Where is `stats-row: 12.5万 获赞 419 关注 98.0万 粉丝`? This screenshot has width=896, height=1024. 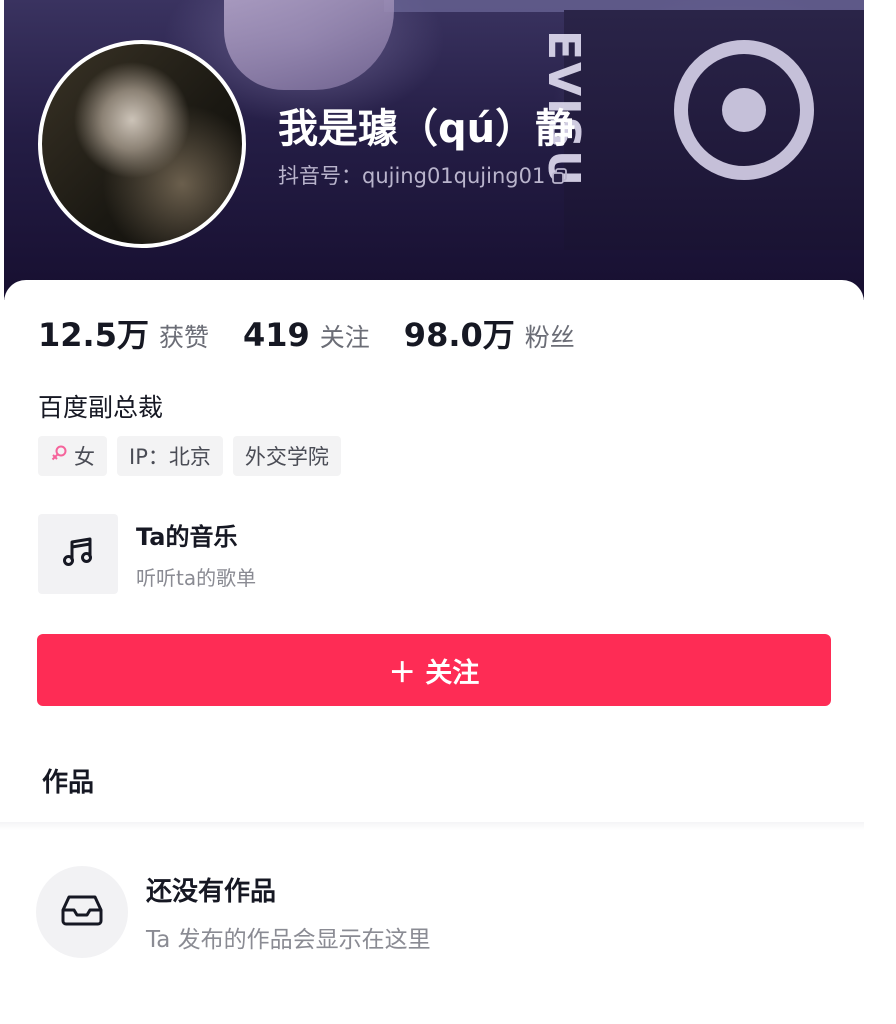 stats-row: 12.5万 获赞 419 关注 98.0万 粉丝 is located at coordinates (323, 333).